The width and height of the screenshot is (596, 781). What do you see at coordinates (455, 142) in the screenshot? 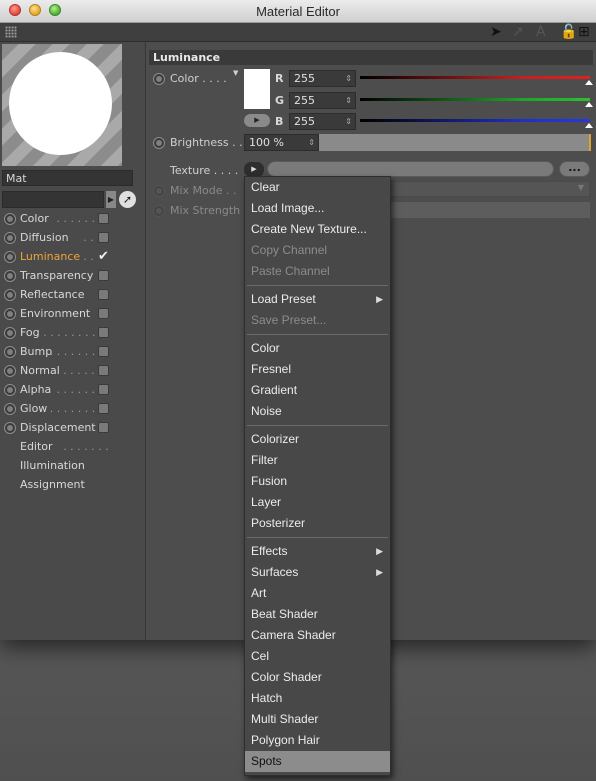
I see `brightness-slider` at bounding box center [455, 142].